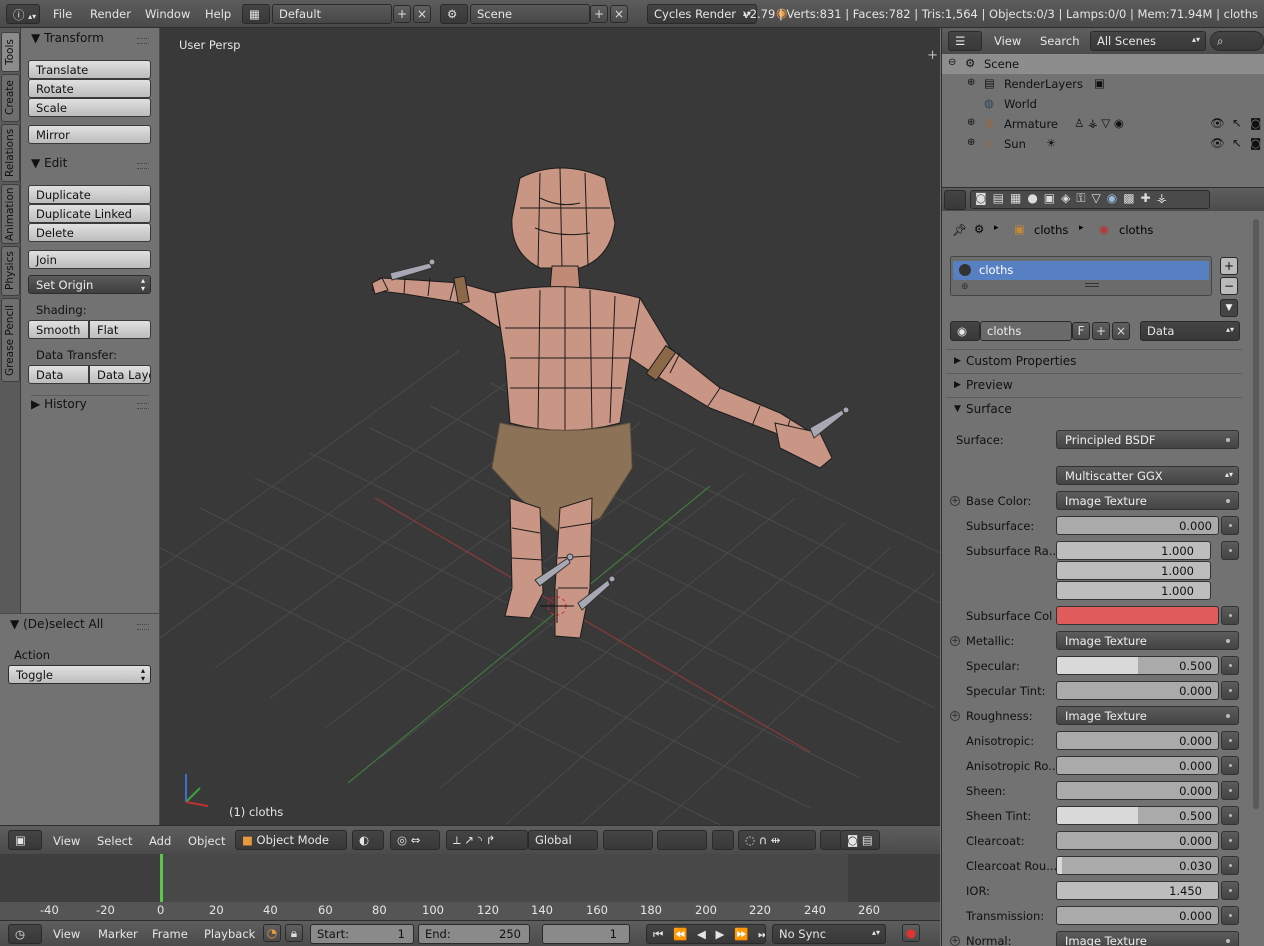 The width and height of the screenshot is (1264, 946). What do you see at coordinates (218, 14) in the screenshot?
I see `menu-help: Help` at bounding box center [218, 14].